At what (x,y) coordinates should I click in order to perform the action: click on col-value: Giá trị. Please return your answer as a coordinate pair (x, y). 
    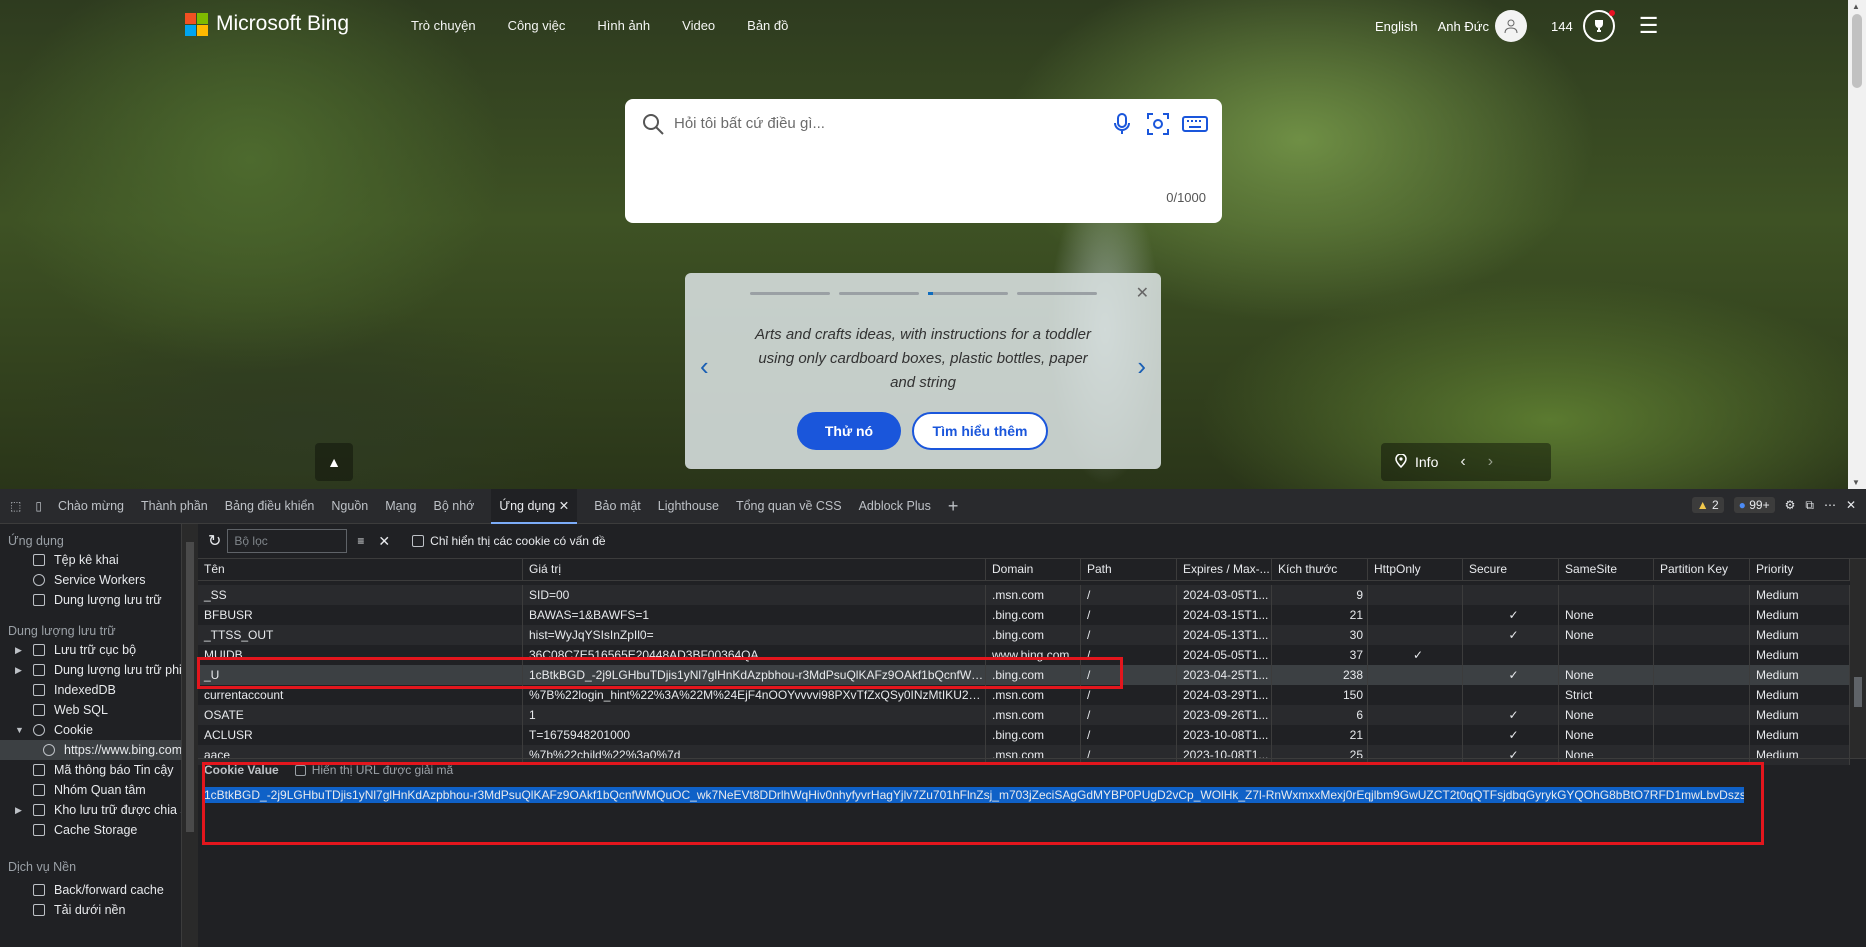
    Looking at the image, I should click on (754, 569).